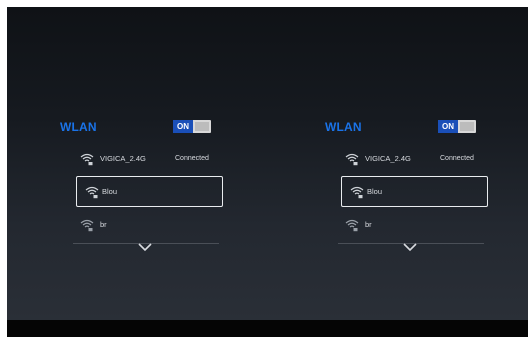 This screenshot has height=337, width=532. Describe the element at coordinates (267, 328) in the screenshot. I see `bottom-bar` at that location.